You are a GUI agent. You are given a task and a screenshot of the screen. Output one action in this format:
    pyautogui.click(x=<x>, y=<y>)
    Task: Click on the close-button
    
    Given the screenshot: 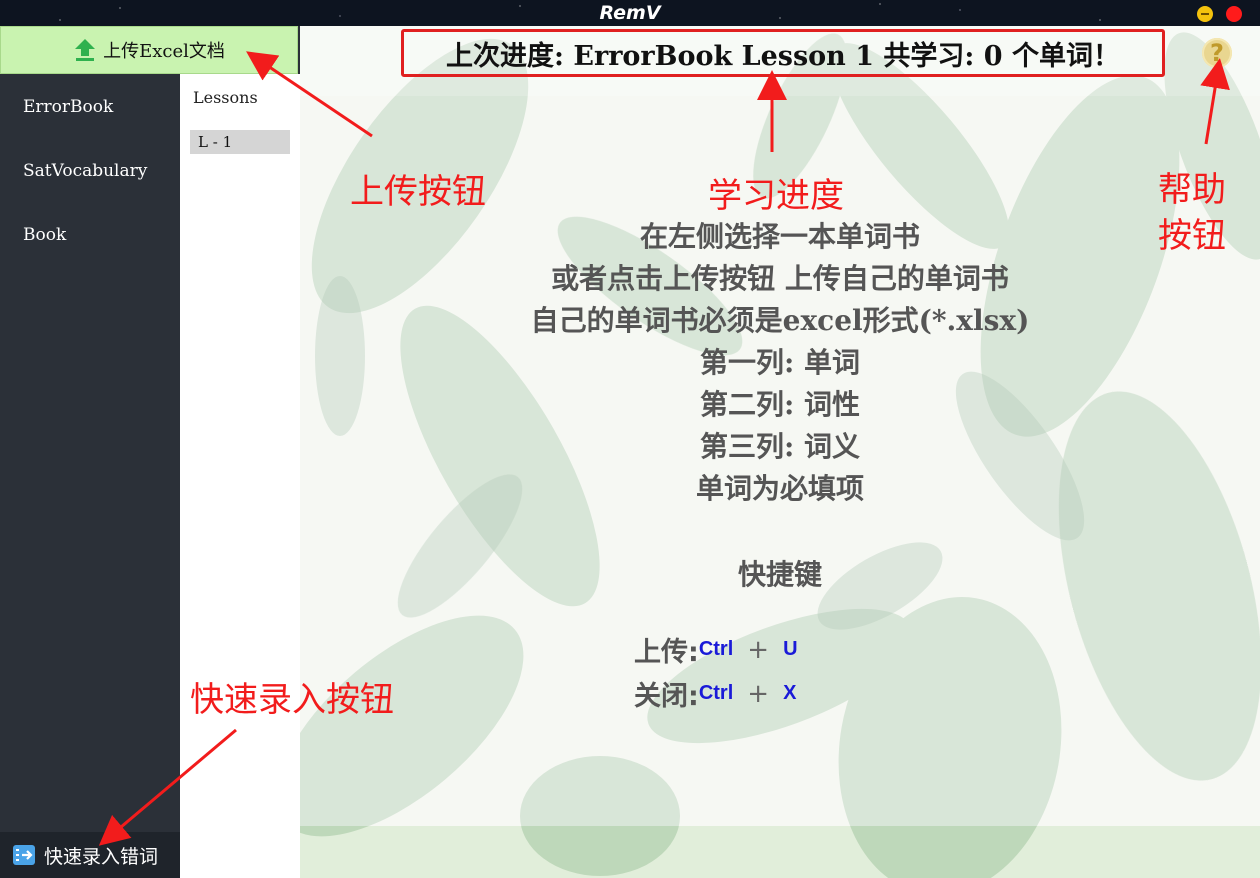 What is the action you would take?
    pyautogui.click(x=1234, y=14)
    